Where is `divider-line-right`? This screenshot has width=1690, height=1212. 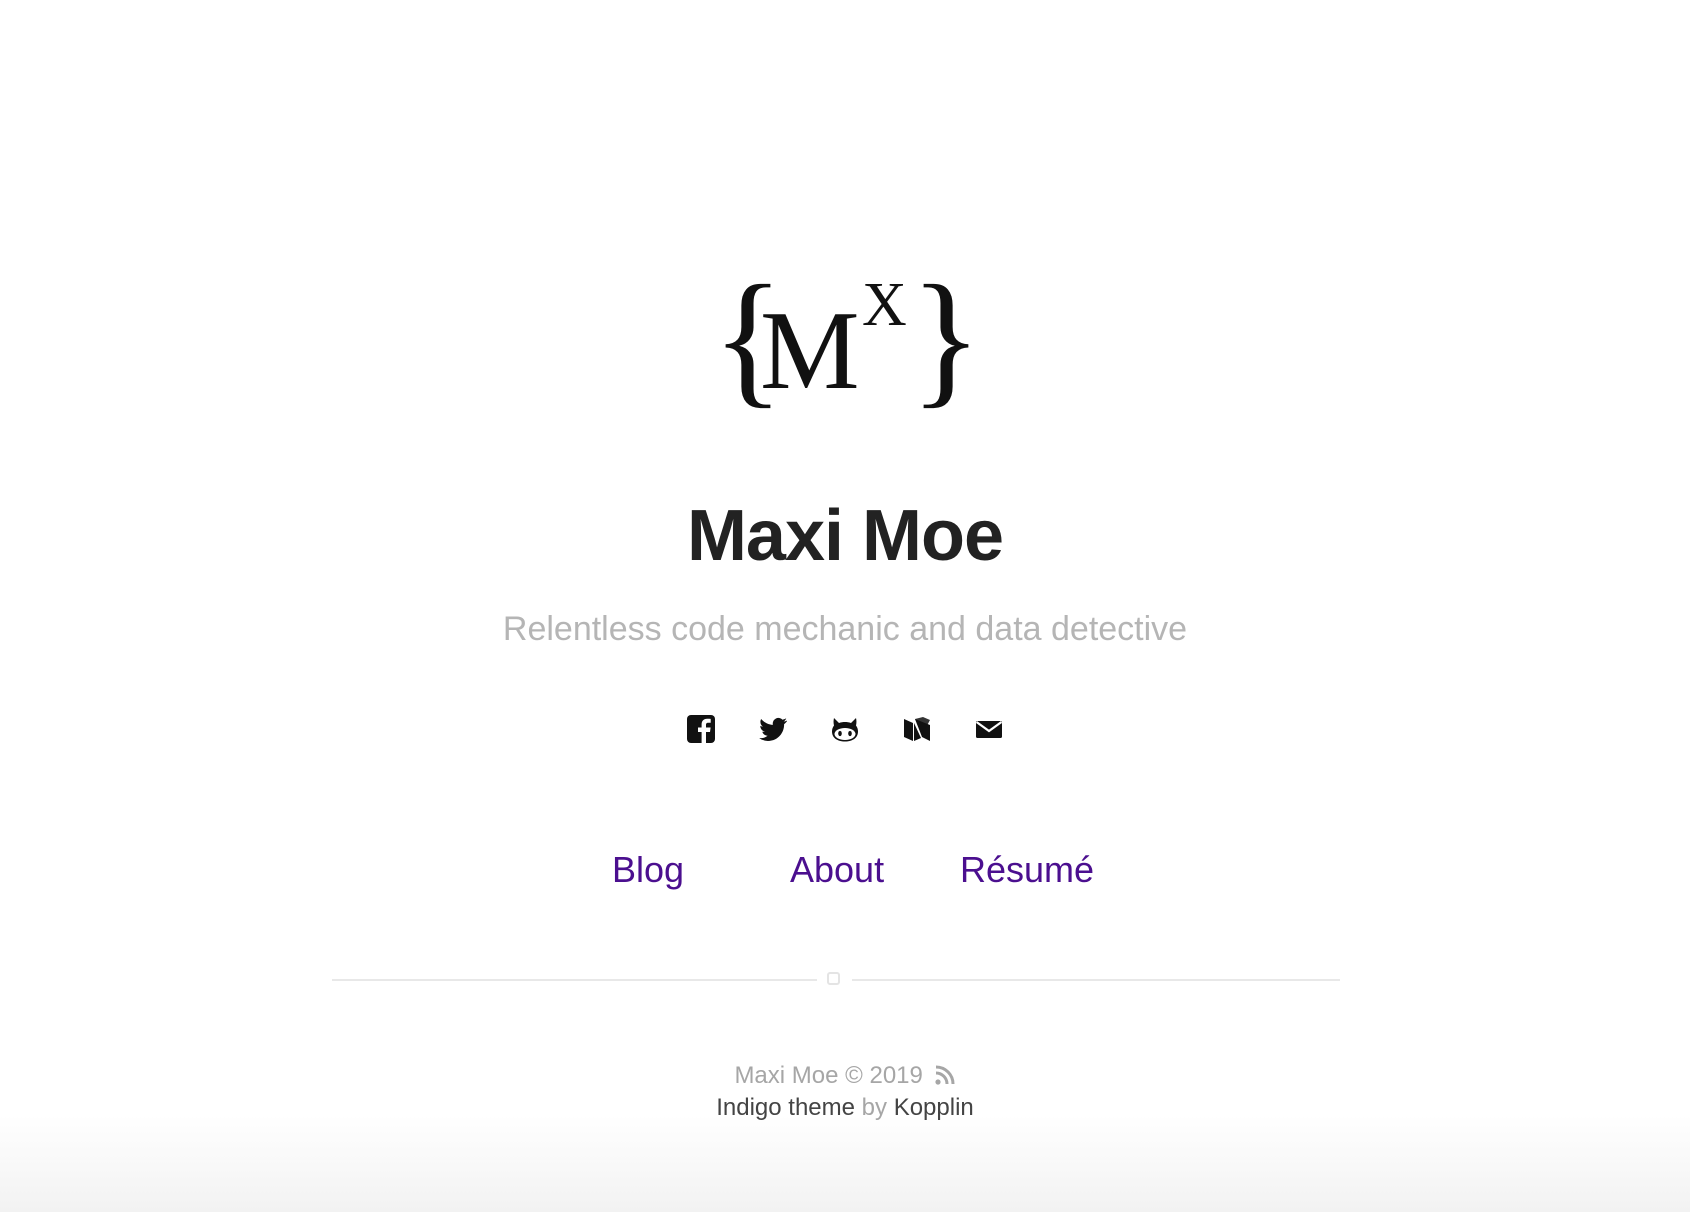 divider-line-right is located at coordinates (1096, 980).